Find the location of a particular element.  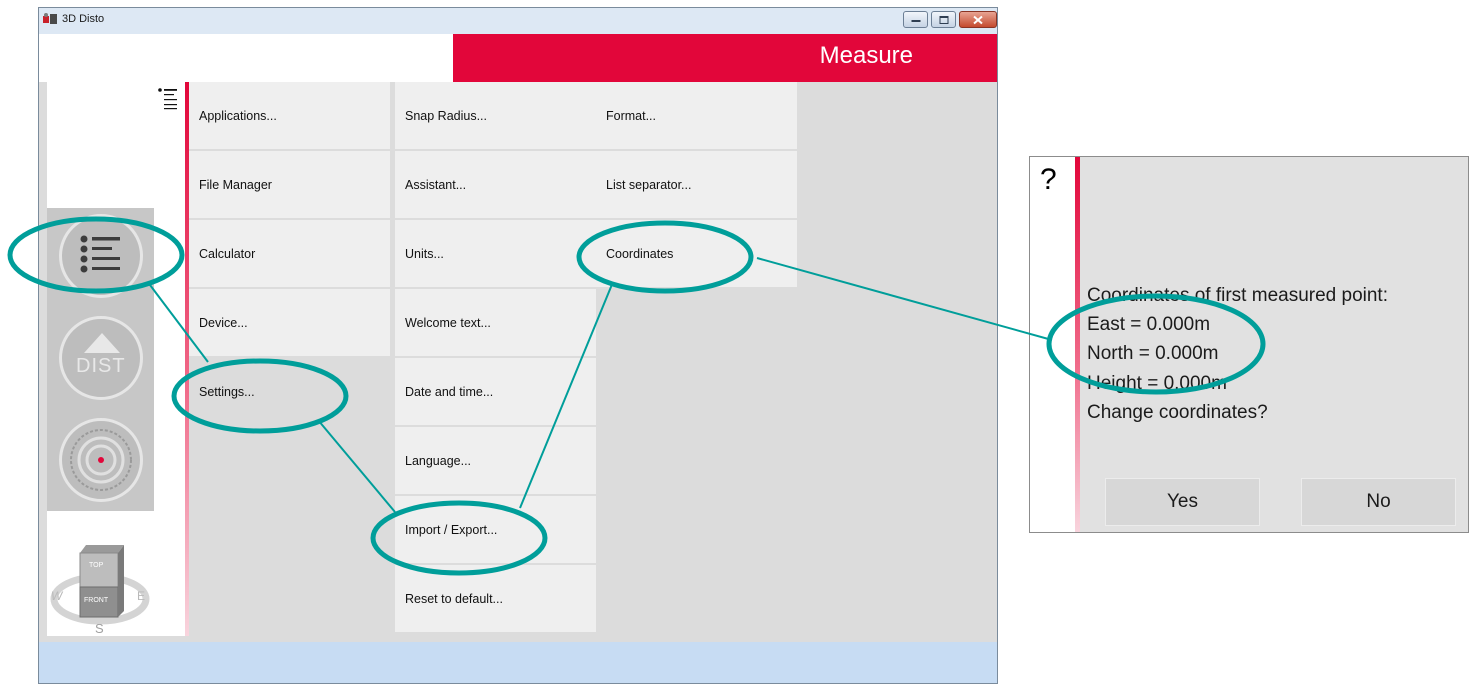

menu-item-coordinates: Coordinates is located at coordinates (697, 254).